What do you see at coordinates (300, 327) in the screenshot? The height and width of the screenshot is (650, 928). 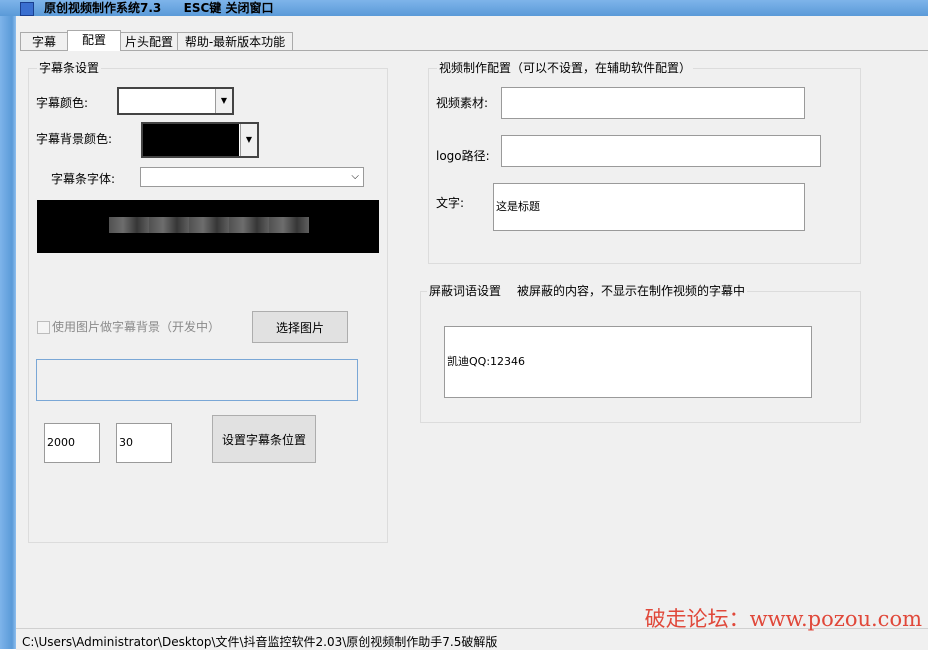 I see `choose-image-button: 选择图片` at bounding box center [300, 327].